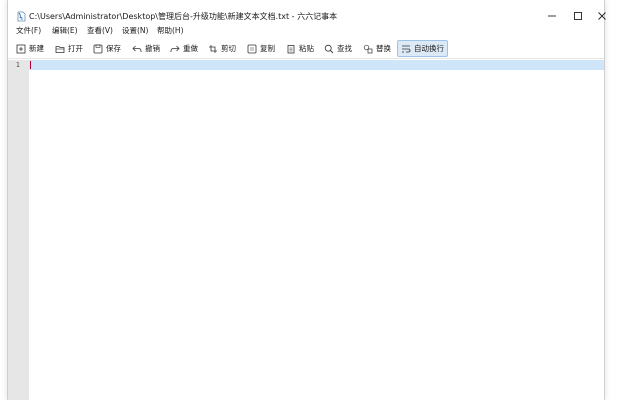  I want to click on paste-label: 粘贴, so click(306, 48).